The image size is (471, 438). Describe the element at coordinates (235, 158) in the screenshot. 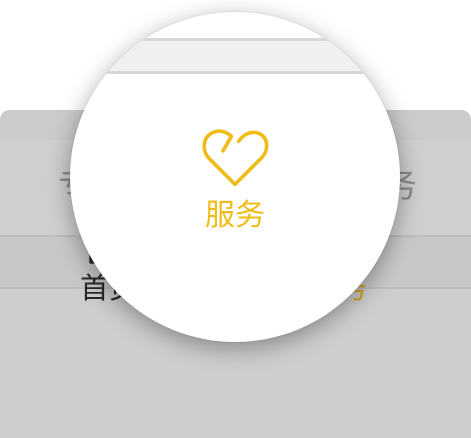

I see `heart-icon` at that location.